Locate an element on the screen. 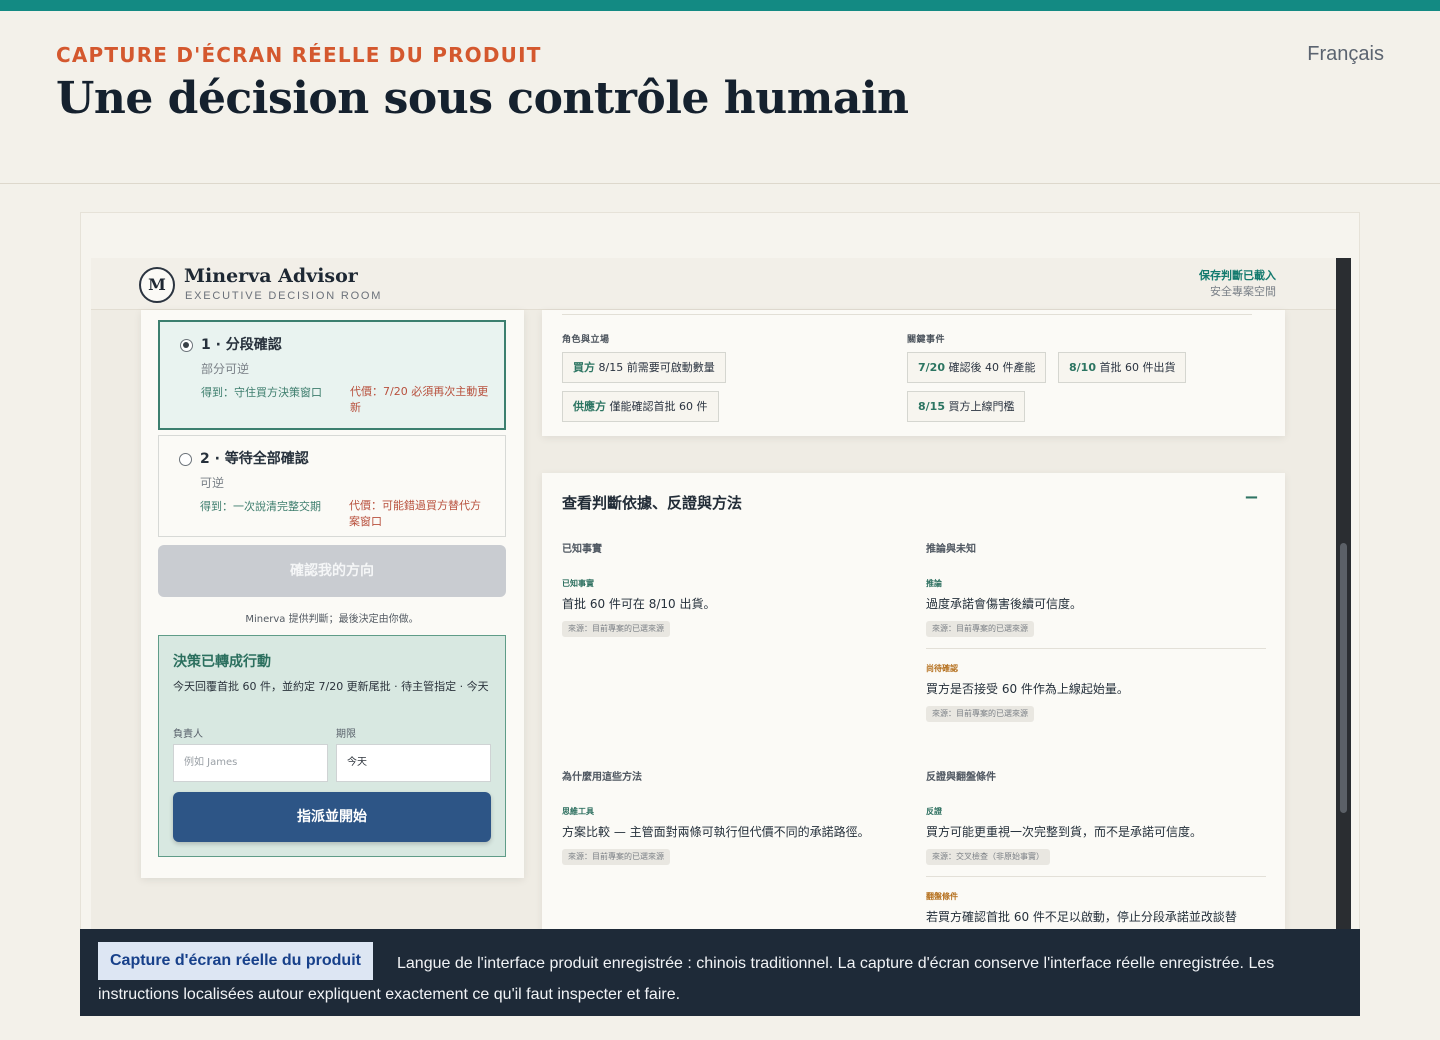 This screenshot has width=1440, height=1040. scrollbar is located at coordinates (1343, 636).